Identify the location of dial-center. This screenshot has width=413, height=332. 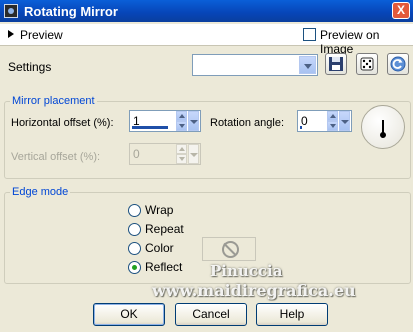
(383, 135).